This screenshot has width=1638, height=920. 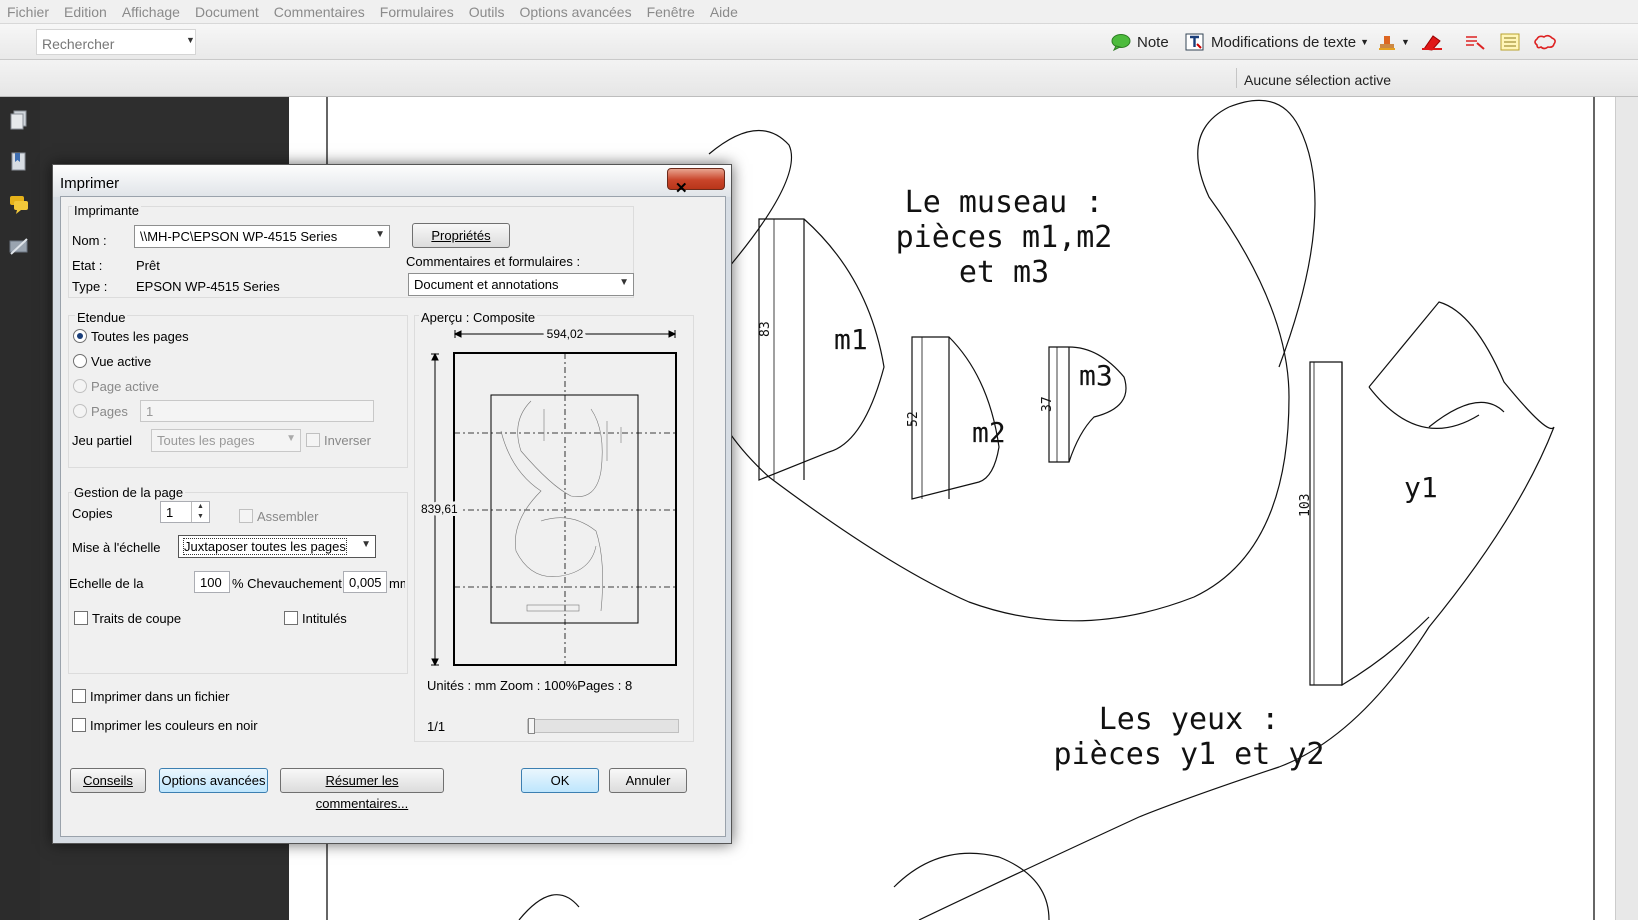 What do you see at coordinates (565, 334) in the screenshot?
I see `preview-width: 594,02` at bounding box center [565, 334].